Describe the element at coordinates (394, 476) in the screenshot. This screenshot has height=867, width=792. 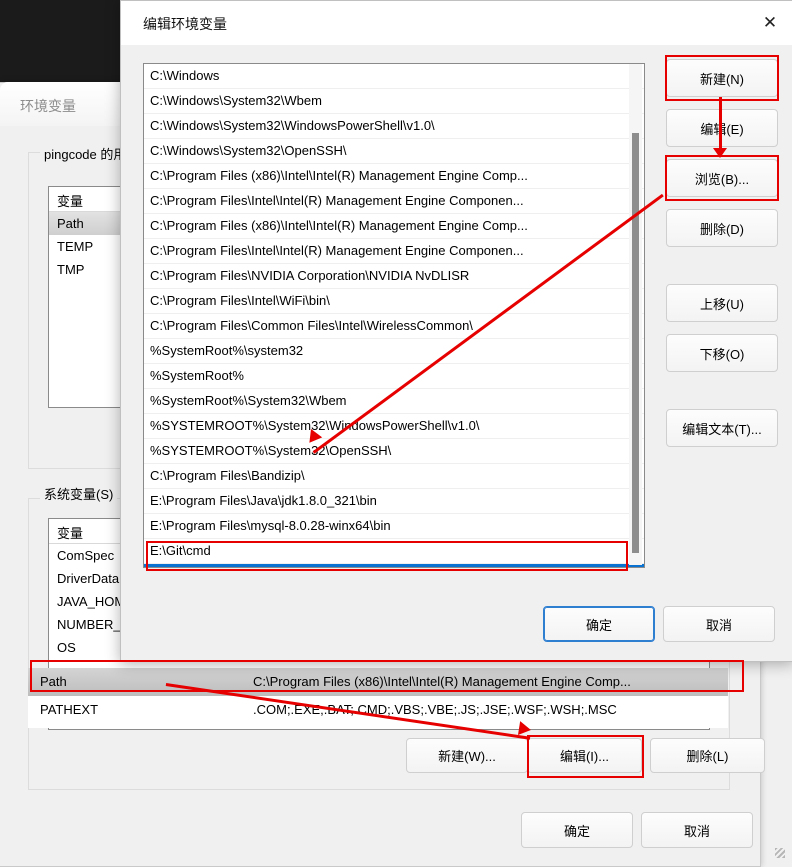
I see `path-entry-row: C:\Program Files\Bandizip\` at that location.